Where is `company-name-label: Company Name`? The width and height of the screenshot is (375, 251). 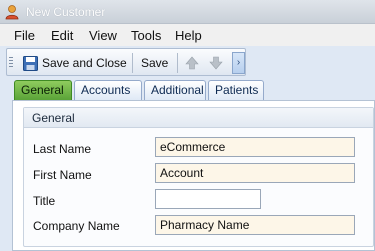 company-name-label: Company Name is located at coordinates (76, 226).